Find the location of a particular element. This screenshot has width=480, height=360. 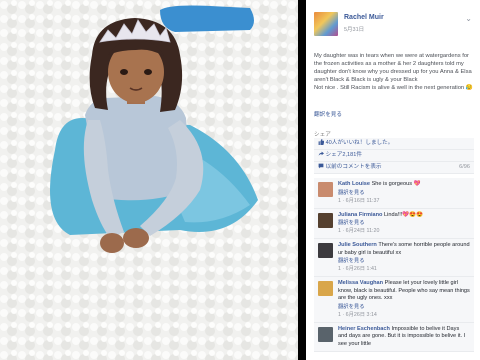

like-thumb-icon is located at coordinates (321, 142).